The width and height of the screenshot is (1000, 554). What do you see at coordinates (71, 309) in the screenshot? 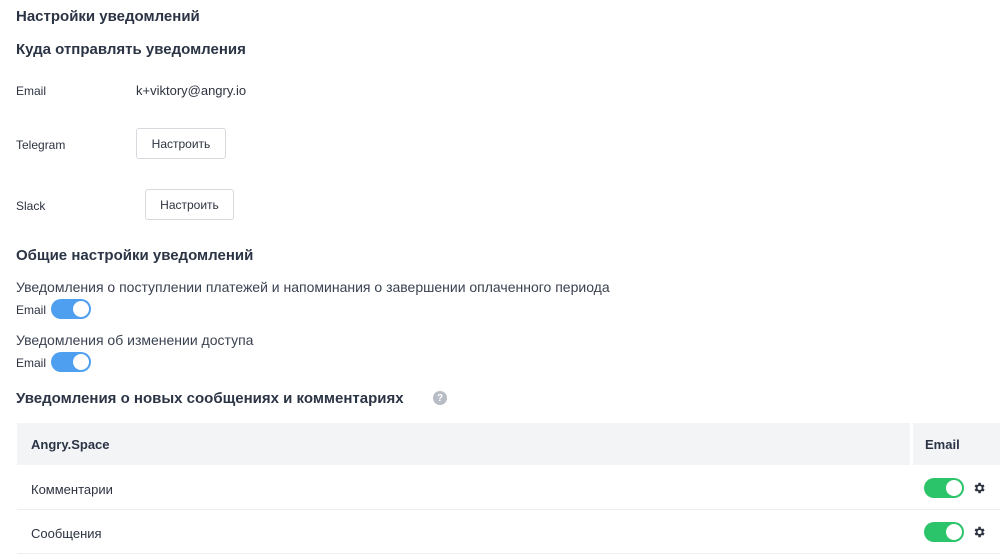
I see `payments-email-toggle` at bounding box center [71, 309].